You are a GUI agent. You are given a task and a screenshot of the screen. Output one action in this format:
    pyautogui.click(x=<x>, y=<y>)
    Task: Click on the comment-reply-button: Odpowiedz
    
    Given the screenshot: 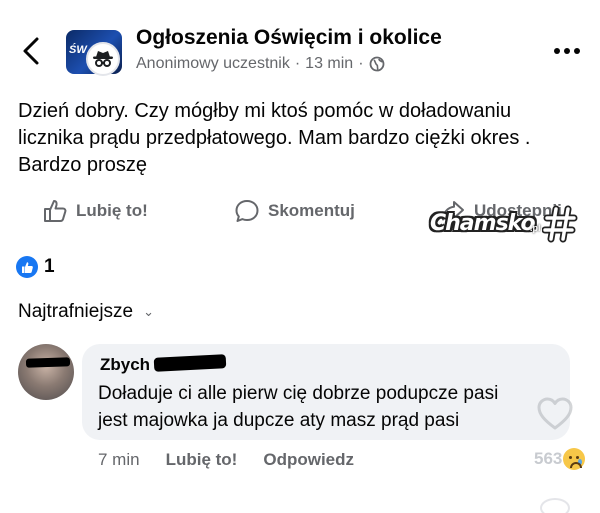 What is the action you would take?
    pyautogui.click(x=308, y=460)
    